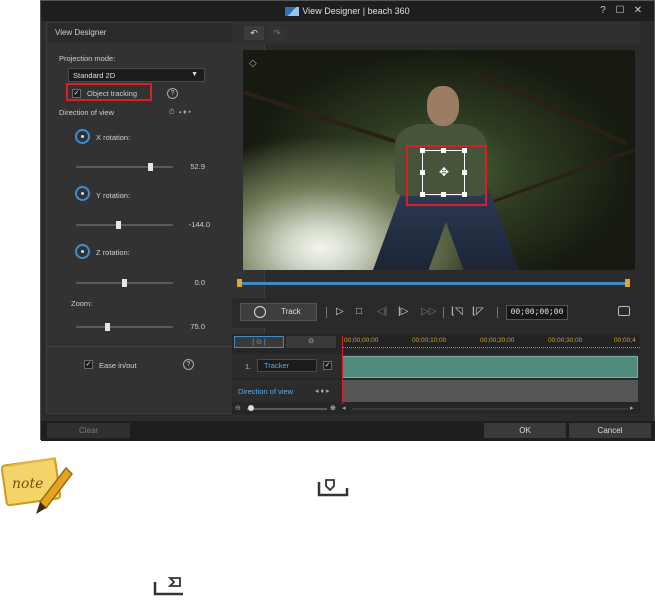 The width and height of the screenshot is (655, 600). What do you see at coordinates (333, 408) in the screenshot?
I see `zoom-in-icon: ⊕` at bounding box center [333, 408].